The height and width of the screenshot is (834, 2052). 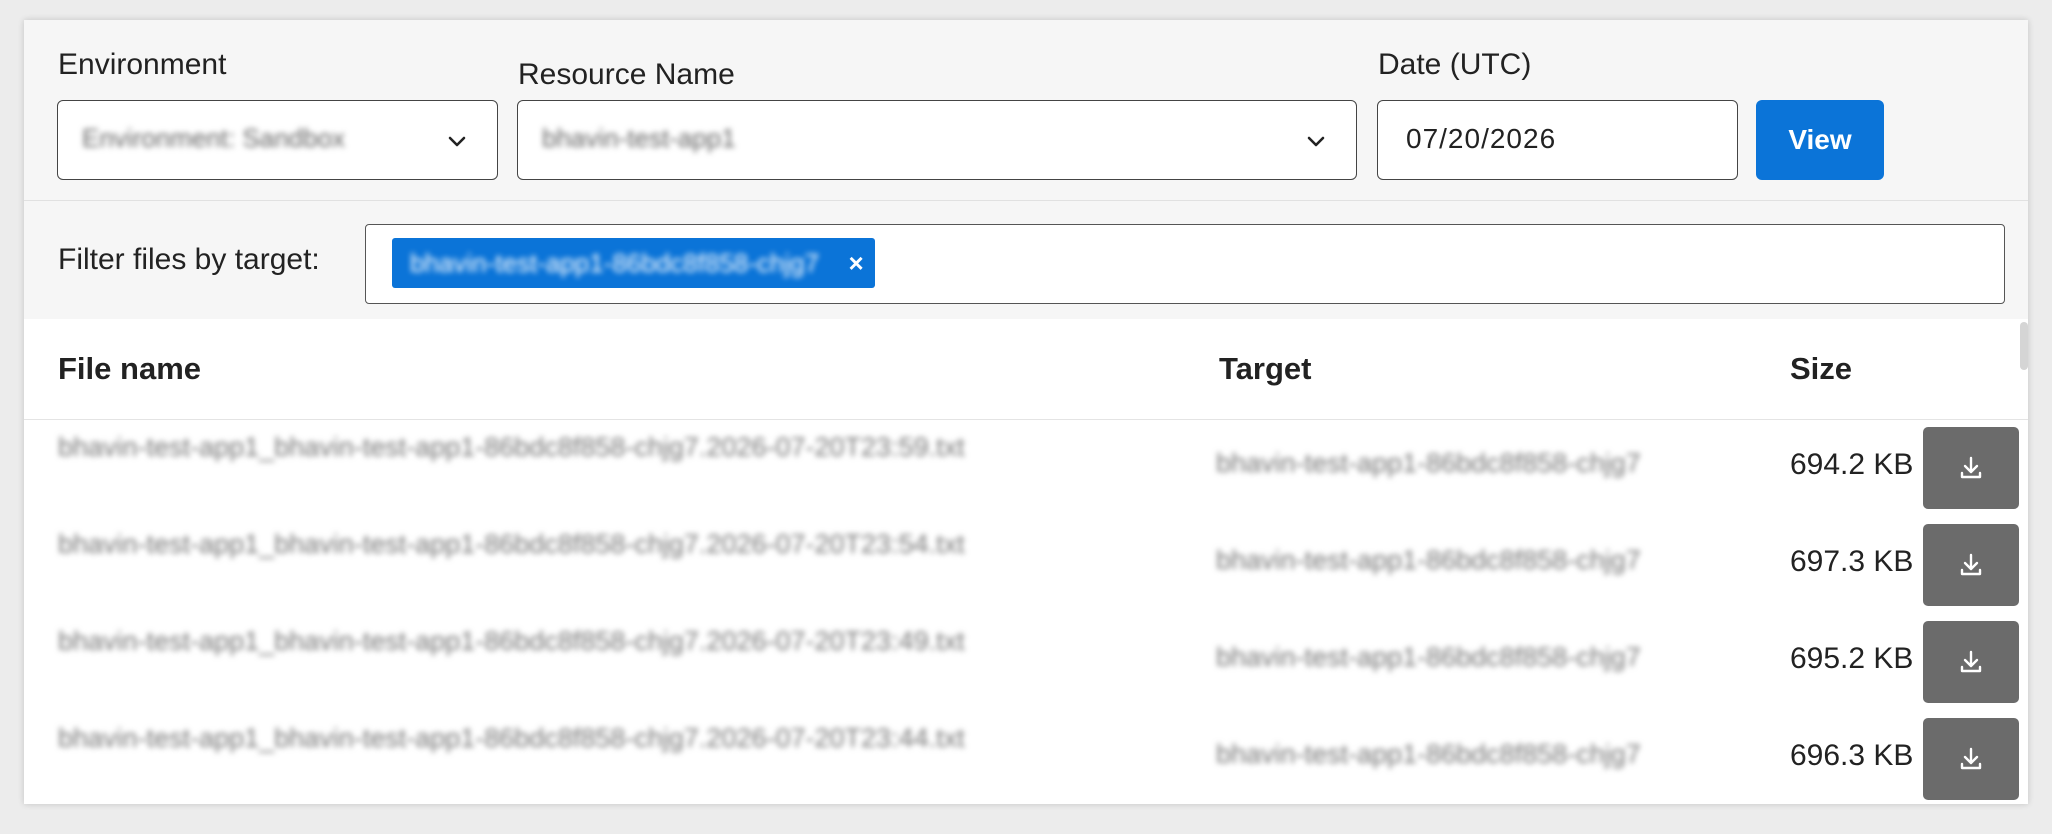 What do you see at coordinates (1852, 658) in the screenshot?
I see `size-cell: 695.2 KB` at bounding box center [1852, 658].